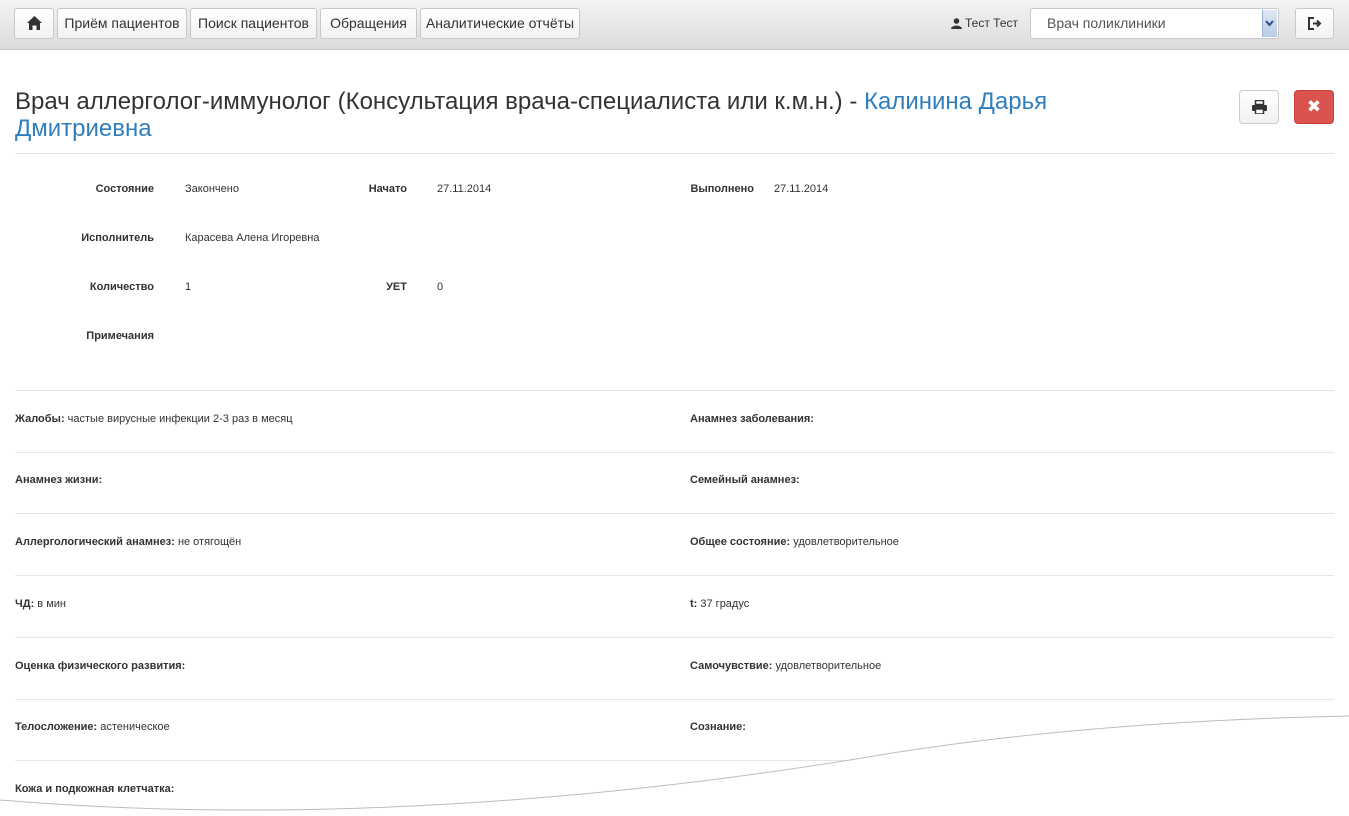 Image resolution: width=1349 pixels, height=816 pixels. Describe the element at coordinates (122, 23) in the screenshot. I see `nav-patient-intake: Приём пациентов` at that location.